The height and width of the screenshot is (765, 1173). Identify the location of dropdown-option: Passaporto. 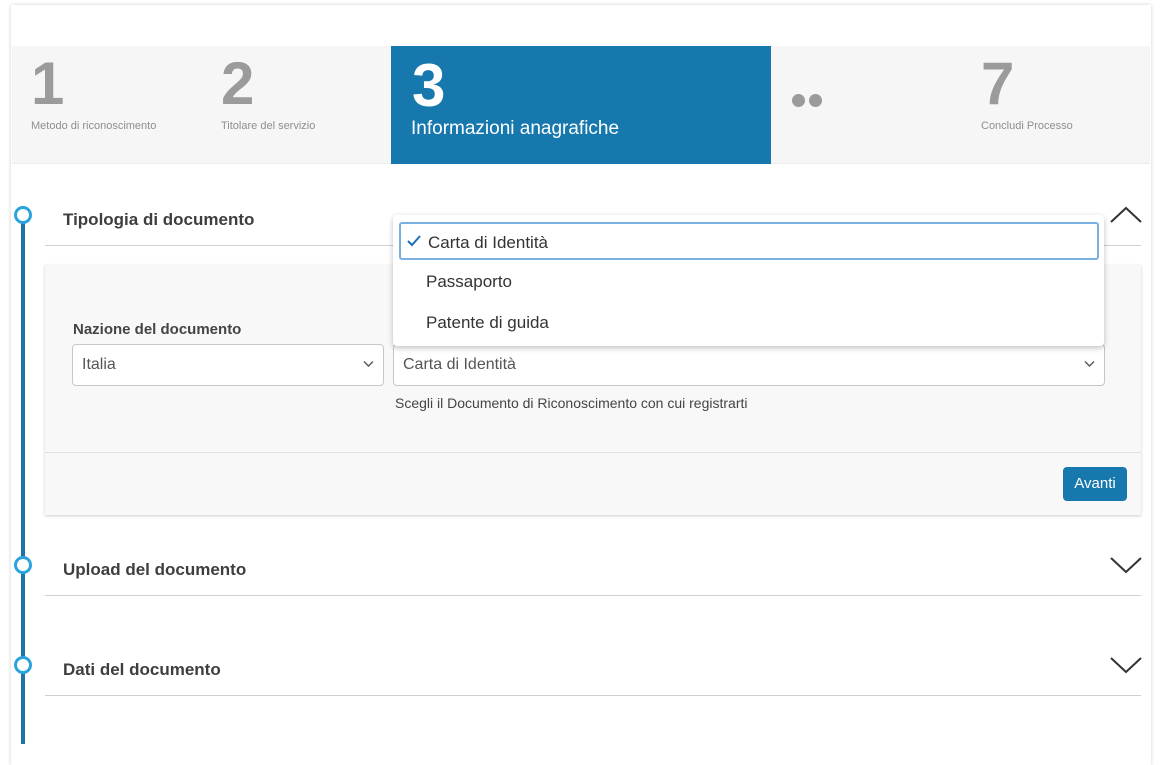
(749, 282).